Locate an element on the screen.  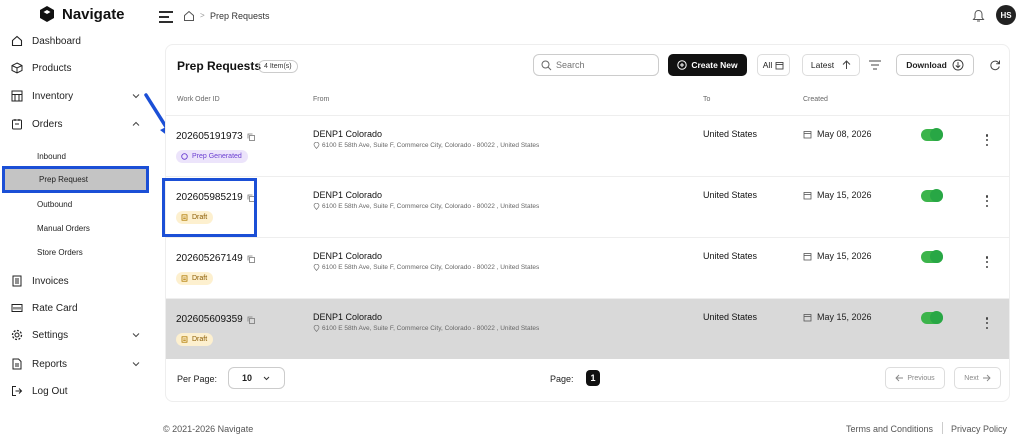
logout-icon is located at coordinates (16, 391).